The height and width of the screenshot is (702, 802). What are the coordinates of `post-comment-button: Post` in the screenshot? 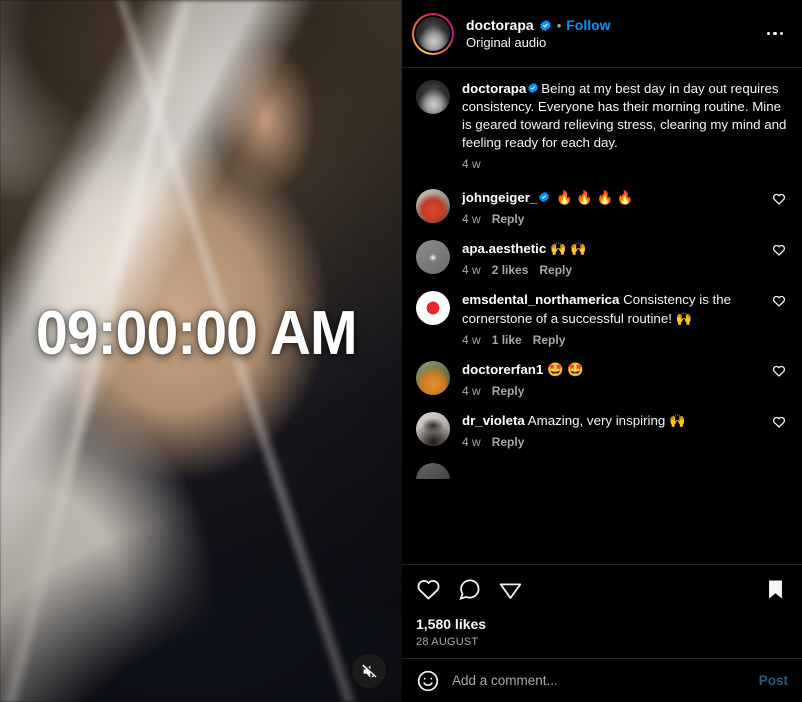 It's located at (773, 680).